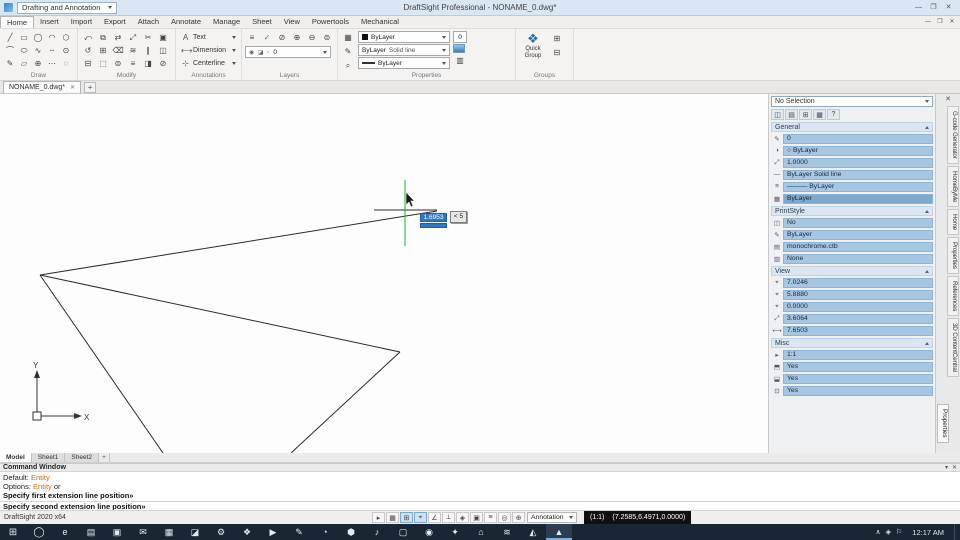 This screenshot has height=540, width=960. Describe the element at coordinates (39, 532) in the screenshot. I see `search-icon: ◯` at that location.